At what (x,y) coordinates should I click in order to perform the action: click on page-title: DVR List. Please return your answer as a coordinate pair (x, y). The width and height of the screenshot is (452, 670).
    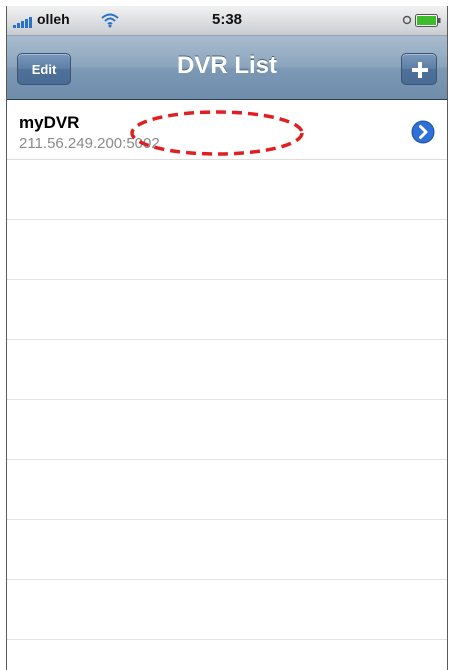
    Looking at the image, I should click on (226, 65).